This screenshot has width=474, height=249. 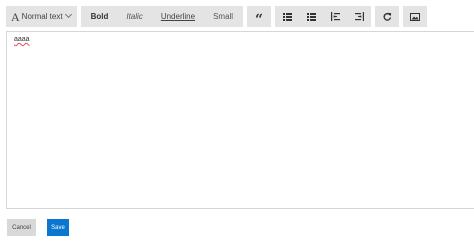 What do you see at coordinates (22, 39) in the screenshot?
I see `editor-content: aaaa` at bounding box center [22, 39].